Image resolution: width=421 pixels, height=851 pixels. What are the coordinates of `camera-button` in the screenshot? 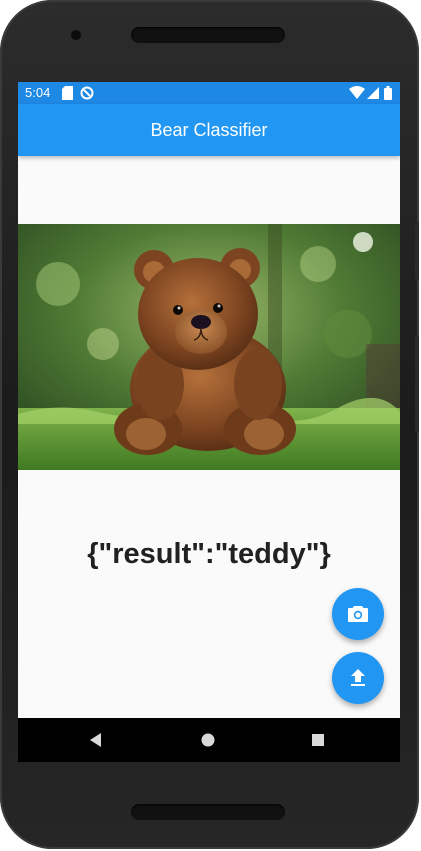 It's located at (358, 614).